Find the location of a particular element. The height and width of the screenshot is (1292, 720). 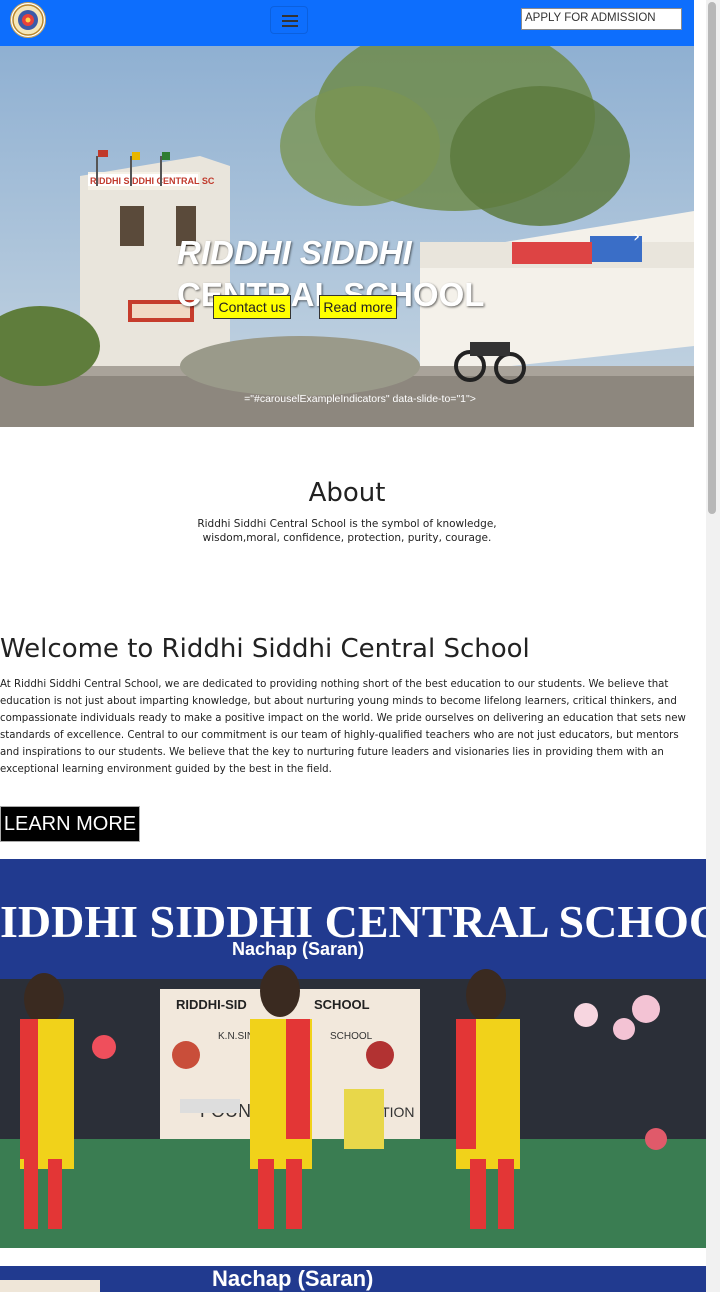

banner-photo-strip: Nachap (Saran) is located at coordinates (354, 1279).